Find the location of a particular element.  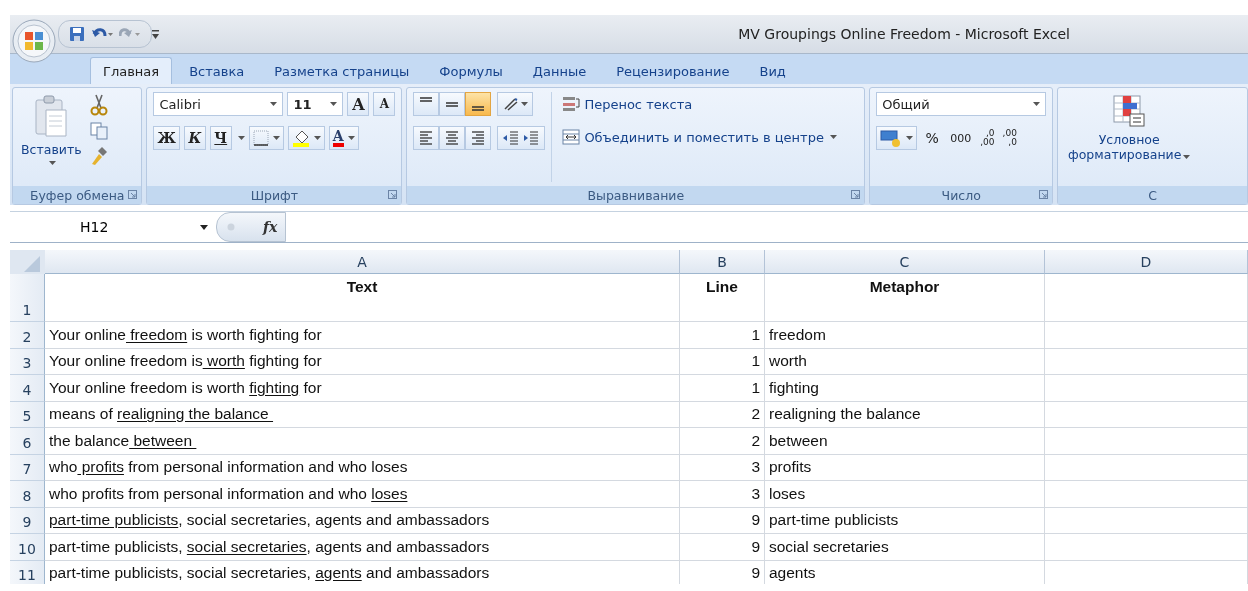

customize-toolbar-icon is located at coordinates (156, 34).